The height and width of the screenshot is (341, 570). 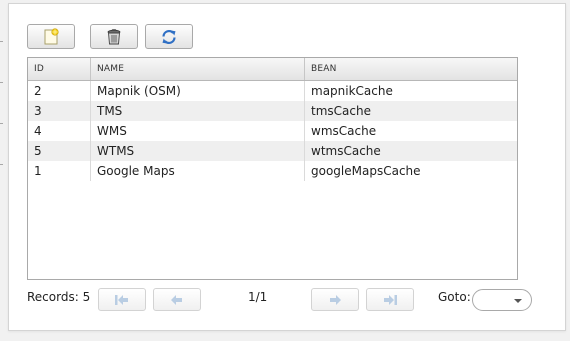 I want to click on cell-id: 2, so click(x=59, y=91).